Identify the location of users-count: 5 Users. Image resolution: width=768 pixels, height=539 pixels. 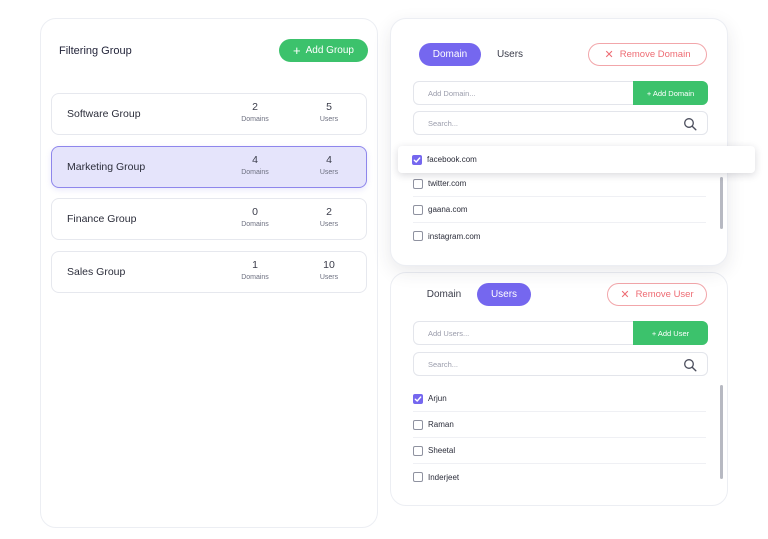
(329, 113).